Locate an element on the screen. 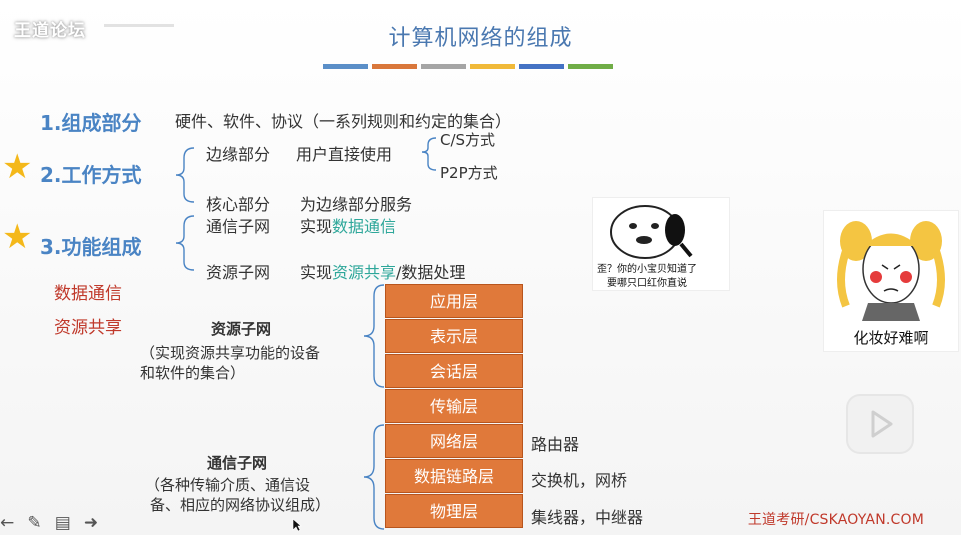 The height and width of the screenshot is (535, 961). play-button is located at coordinates (880, 424).